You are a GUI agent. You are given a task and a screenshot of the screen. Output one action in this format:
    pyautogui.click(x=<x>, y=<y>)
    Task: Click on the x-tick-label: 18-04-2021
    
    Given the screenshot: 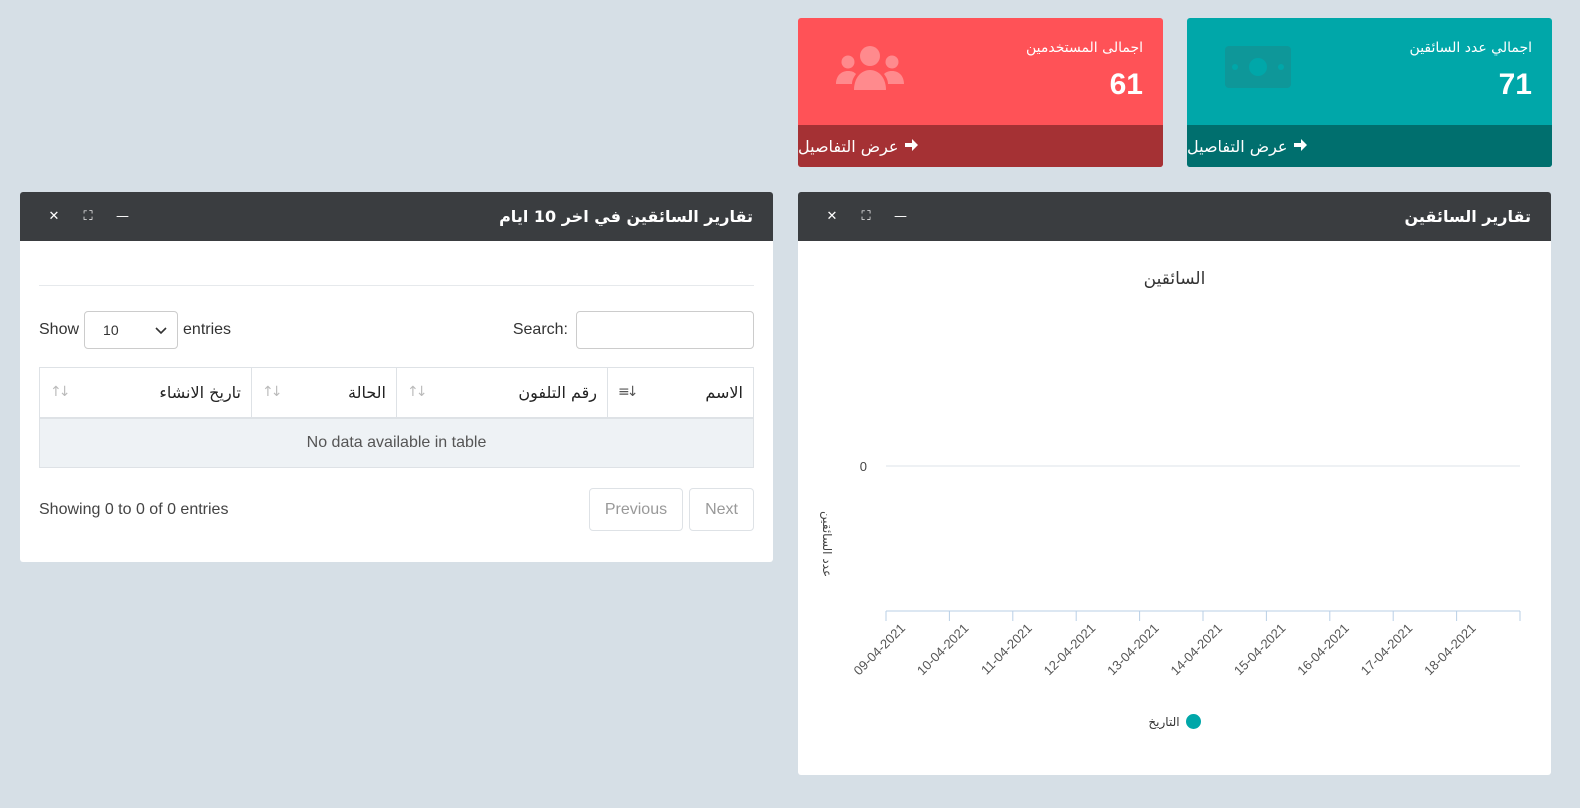 What is the action you would take?
    pyautogui.click(x=1450, y=650)
    